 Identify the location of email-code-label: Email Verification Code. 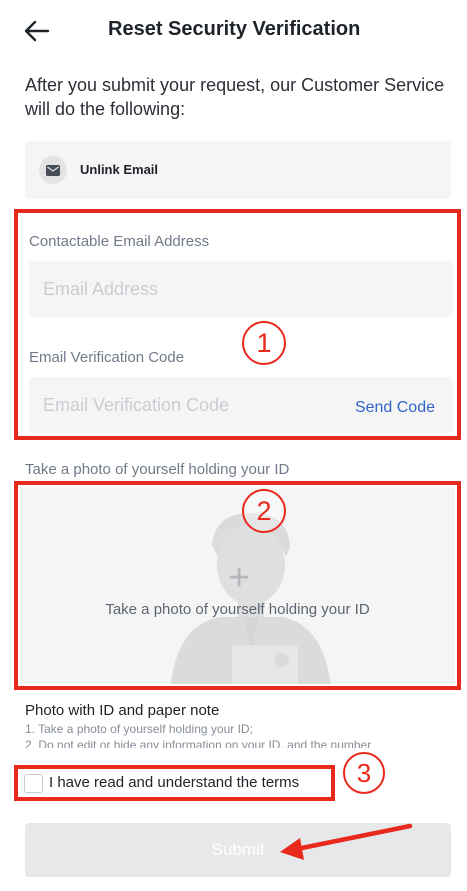
(107, 357).